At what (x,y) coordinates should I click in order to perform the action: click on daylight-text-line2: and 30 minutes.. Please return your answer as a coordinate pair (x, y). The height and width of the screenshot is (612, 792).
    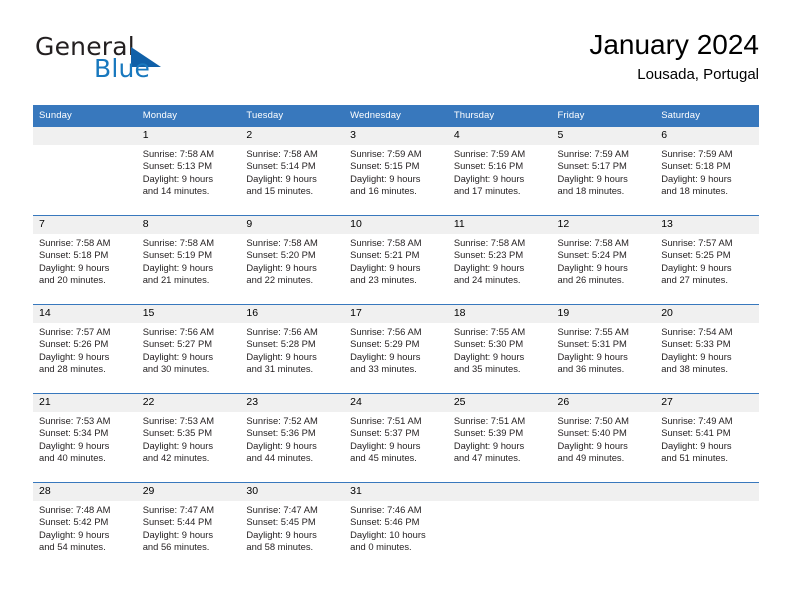
    Looking at the image, I should click on (176, 369).